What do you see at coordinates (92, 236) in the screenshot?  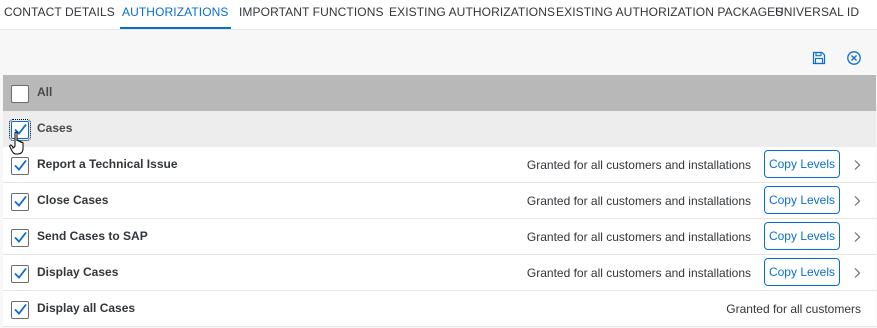 I see `row-label: Send Cases to SAP` at bounding box center [92, 236].